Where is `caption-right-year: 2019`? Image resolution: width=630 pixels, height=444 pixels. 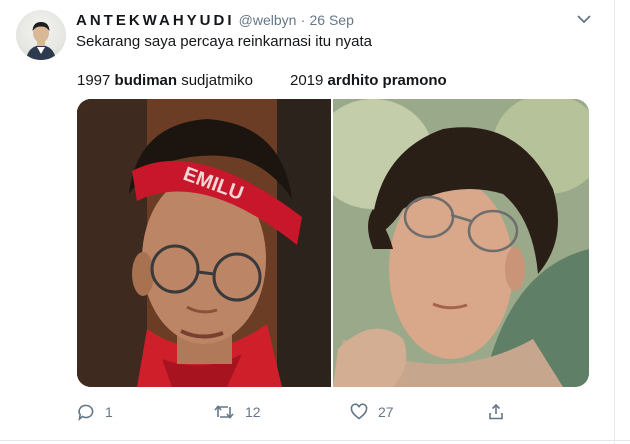
caption-right-year: 2019 is located at coordinates (307, 80).